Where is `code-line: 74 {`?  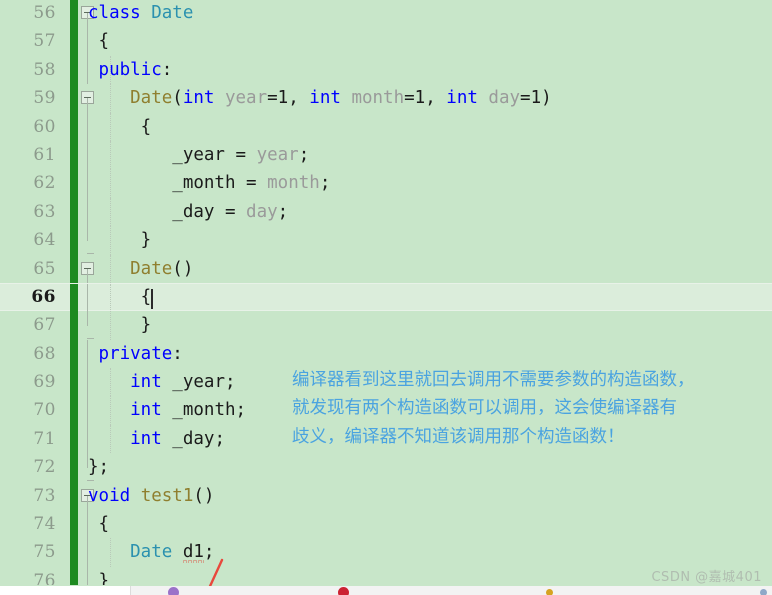
code-line: 74 { is located at coordinates (386, 524).